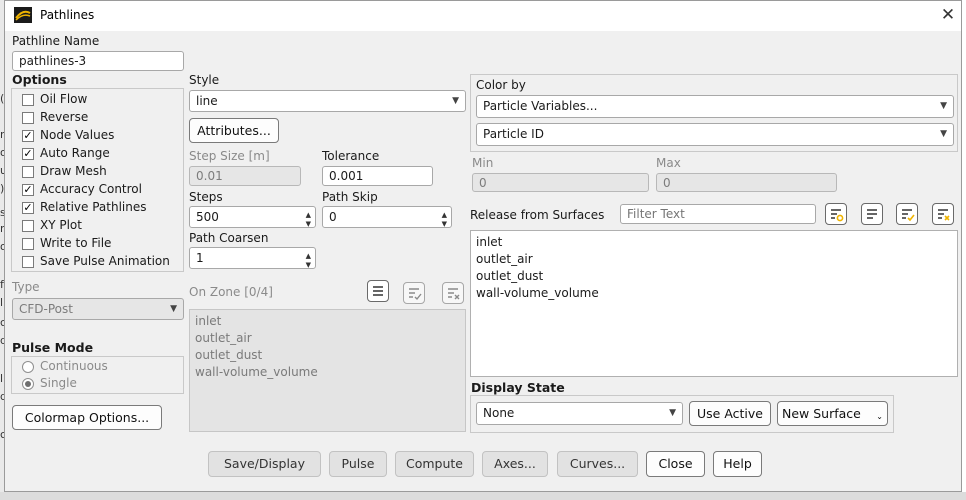 The height and width of the screenshot is (500, 966). I want to click on close-button: Close, so click(675, 464).